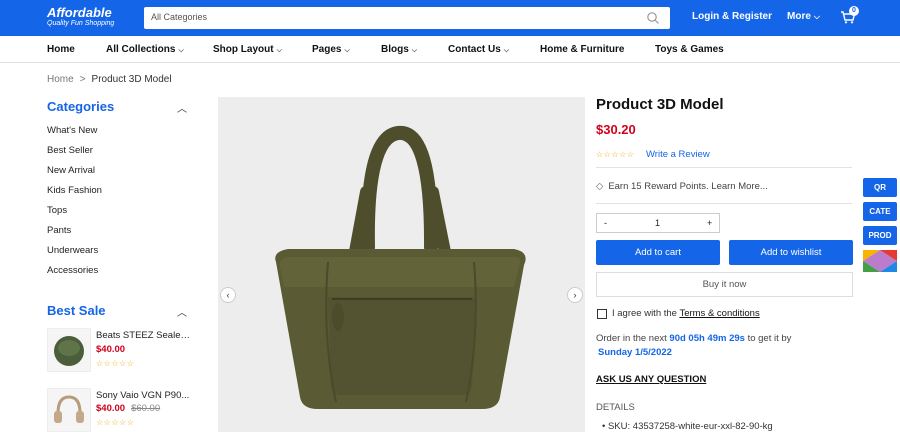  What do you see at coordinates (635, 352) in the screenshot?
I see `delivery-date: Sunday 1/5/2022` at bounding box center [635, 352].